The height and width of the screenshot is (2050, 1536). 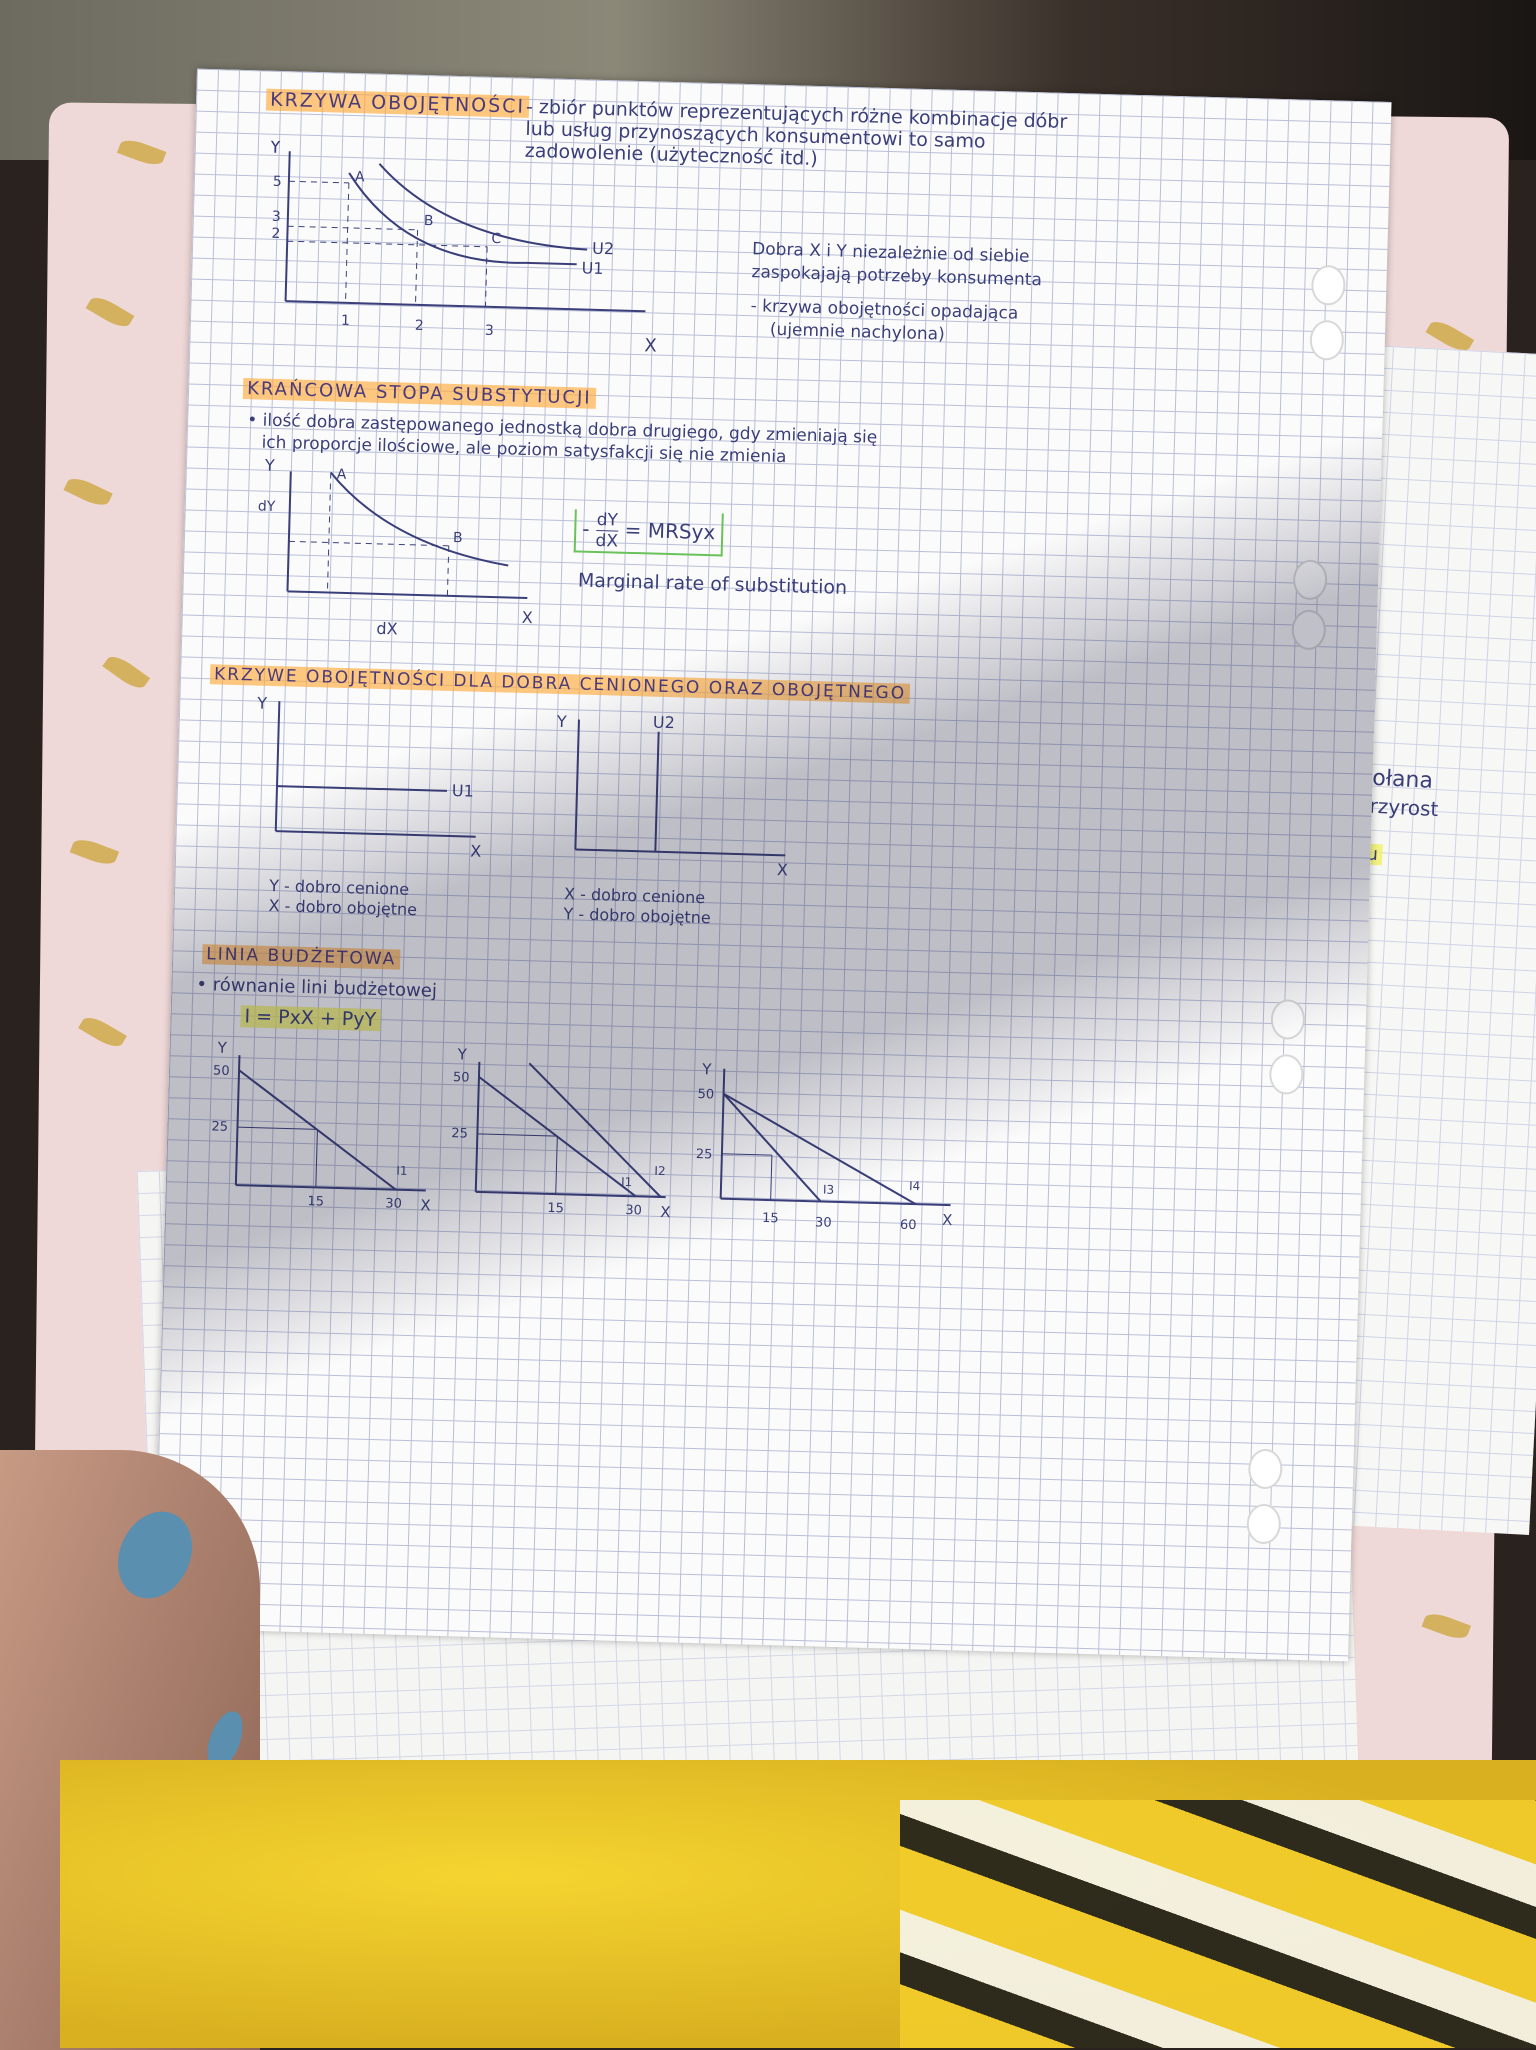 I want to click on mrs-graph: Y X A B dY dX, so click(x=396, y=547).